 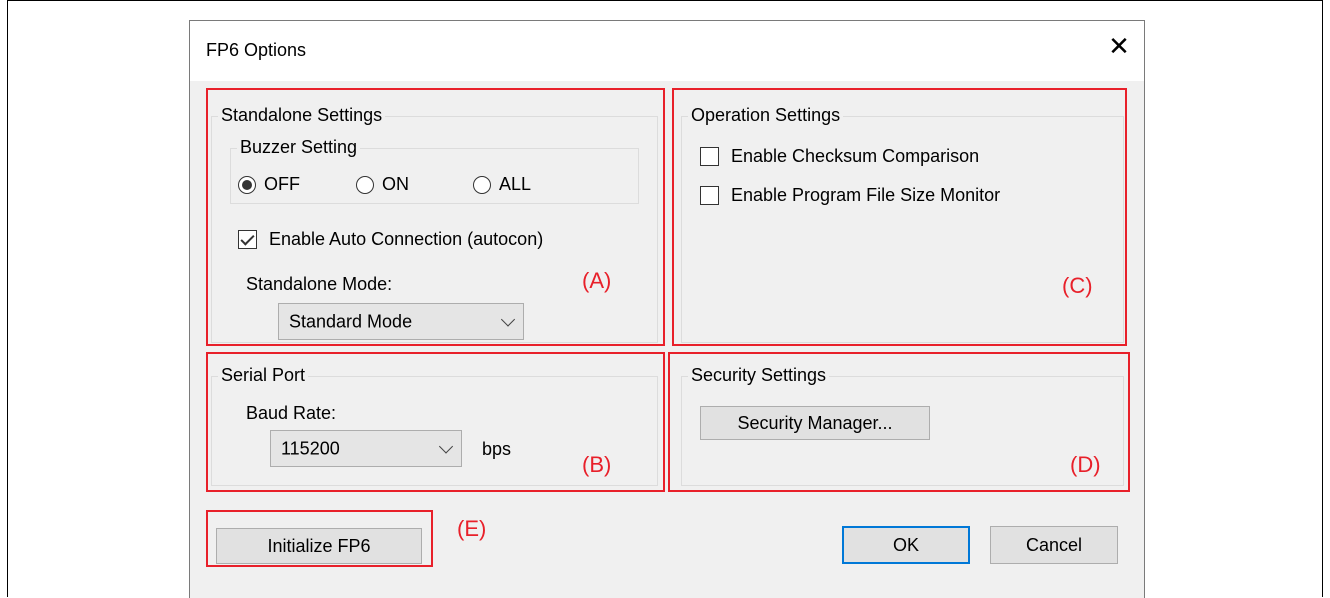 I want to click on close-icon: ✕, so click(x=1119, y=47).